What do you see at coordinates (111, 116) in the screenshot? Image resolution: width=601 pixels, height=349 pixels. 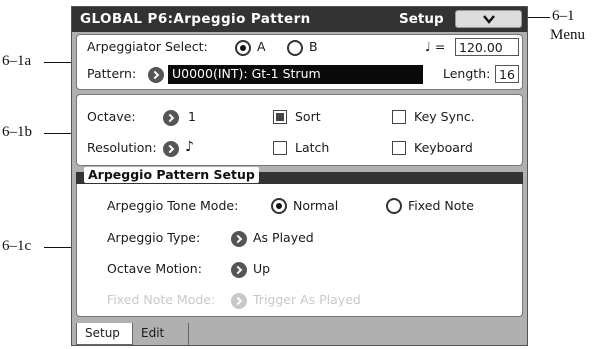 I see `octave-label: Octave:` at bounding box center [111, 116].